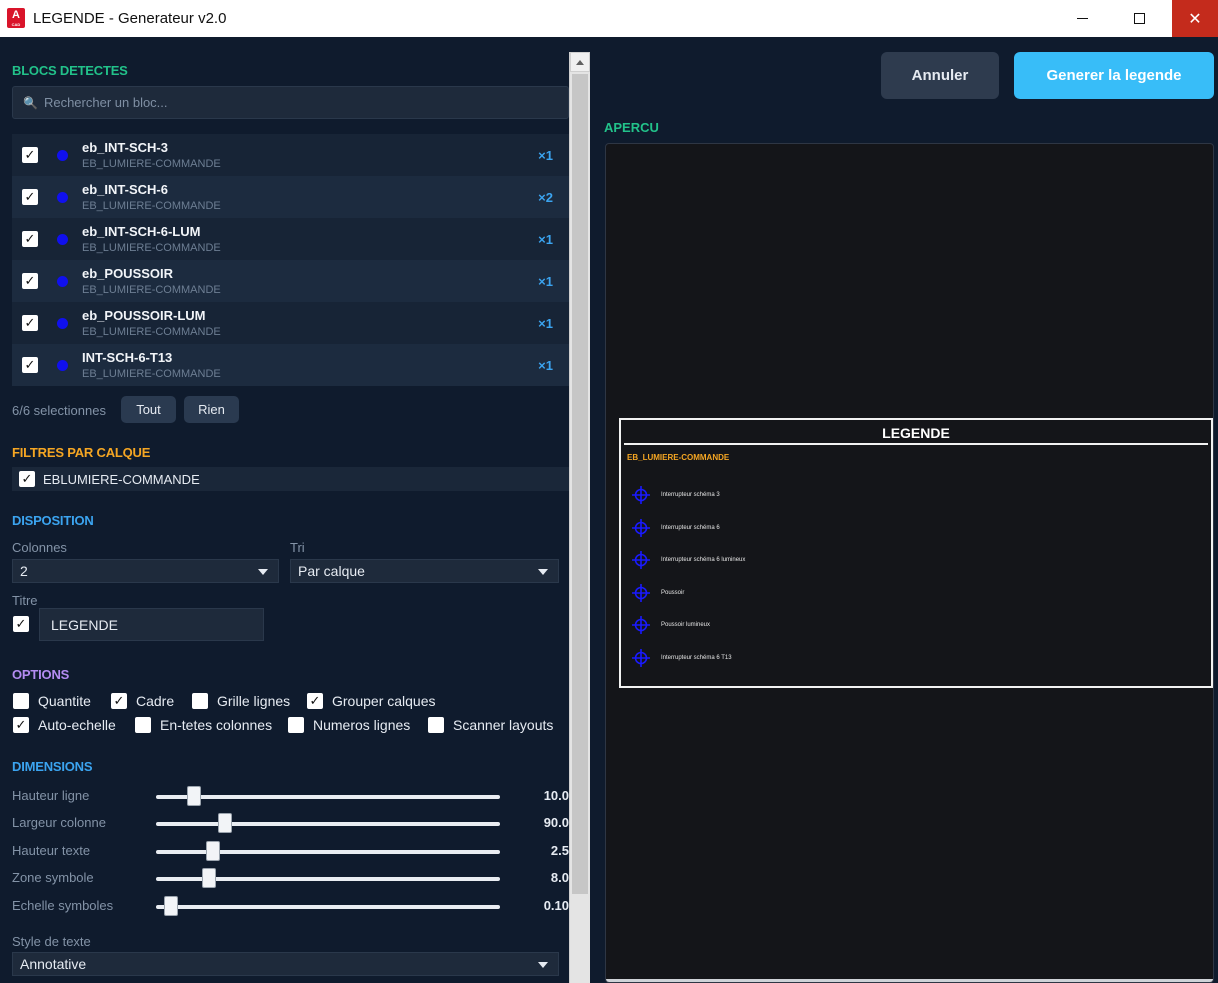 The height and width of the screenshot is (983, 1218). What do you see at coordinates (556, 795) in the screenshot?
I see `slider-value: 10.0` at bounding box center [556, 795].